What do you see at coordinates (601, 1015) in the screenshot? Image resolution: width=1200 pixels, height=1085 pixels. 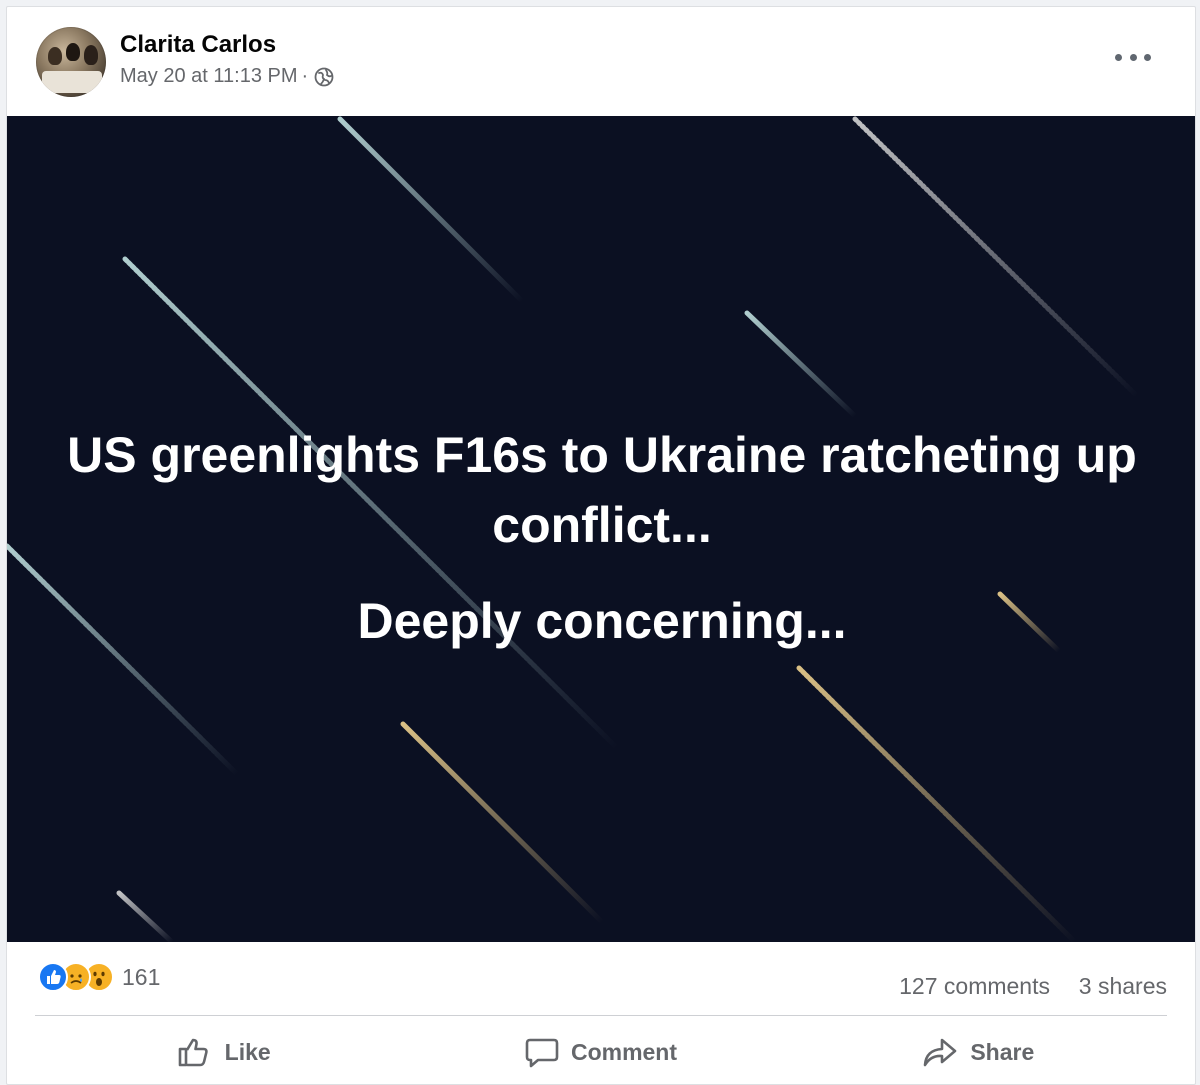 I see `divider` at bounding box center [601, 1015].